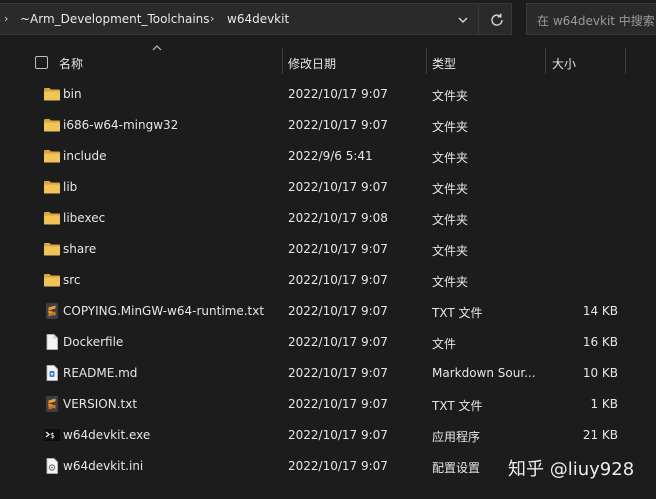 The width and height of the screenshot is (656, 499). Describe the element at coordinates (444, 344) in the screenshot. I see `file-type: 文件` at that location.